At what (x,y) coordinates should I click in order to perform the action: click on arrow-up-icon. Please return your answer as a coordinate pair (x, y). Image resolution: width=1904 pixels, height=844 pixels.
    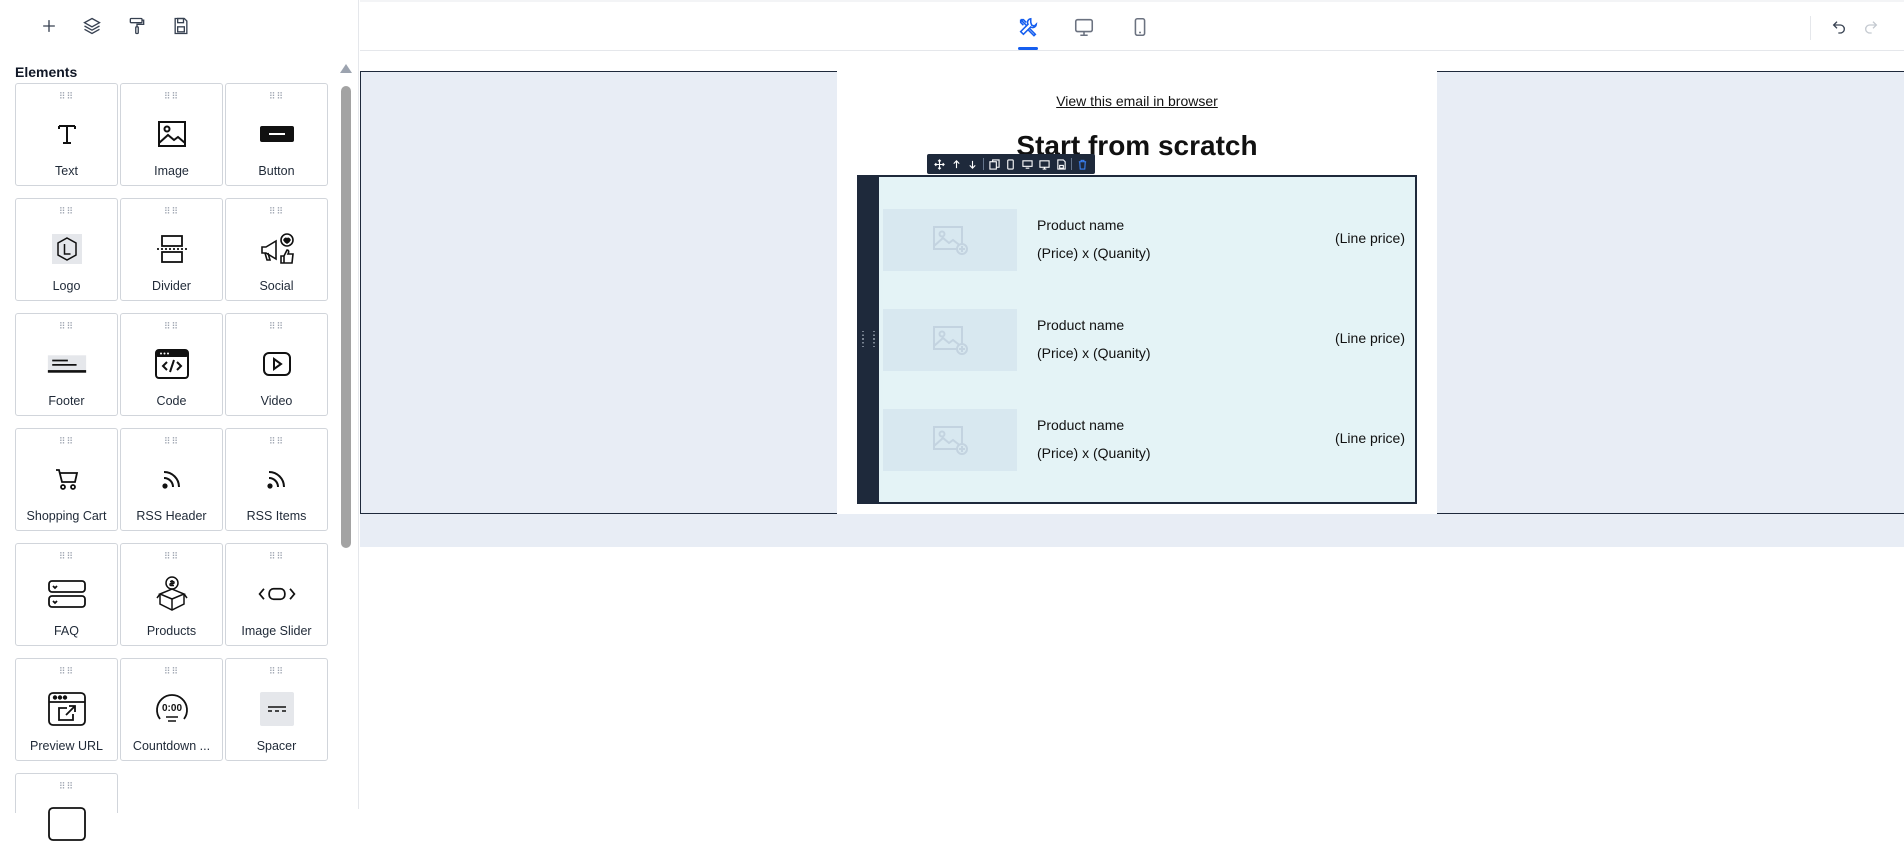
    Looking at the image, I should click on (956, 163).